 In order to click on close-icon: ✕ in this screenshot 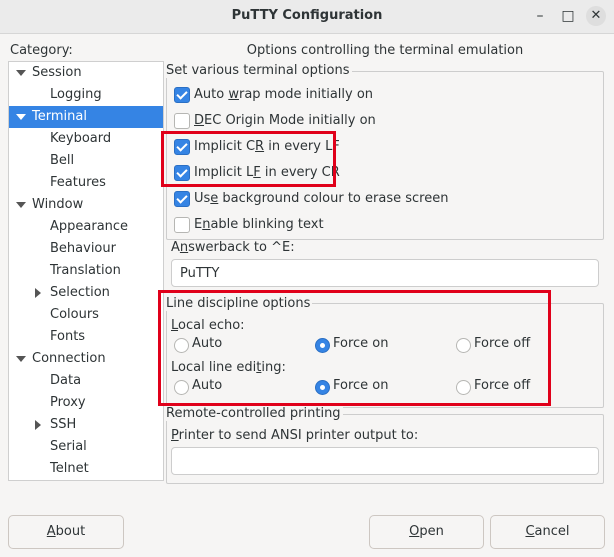, I will do `click(596, 16)`.